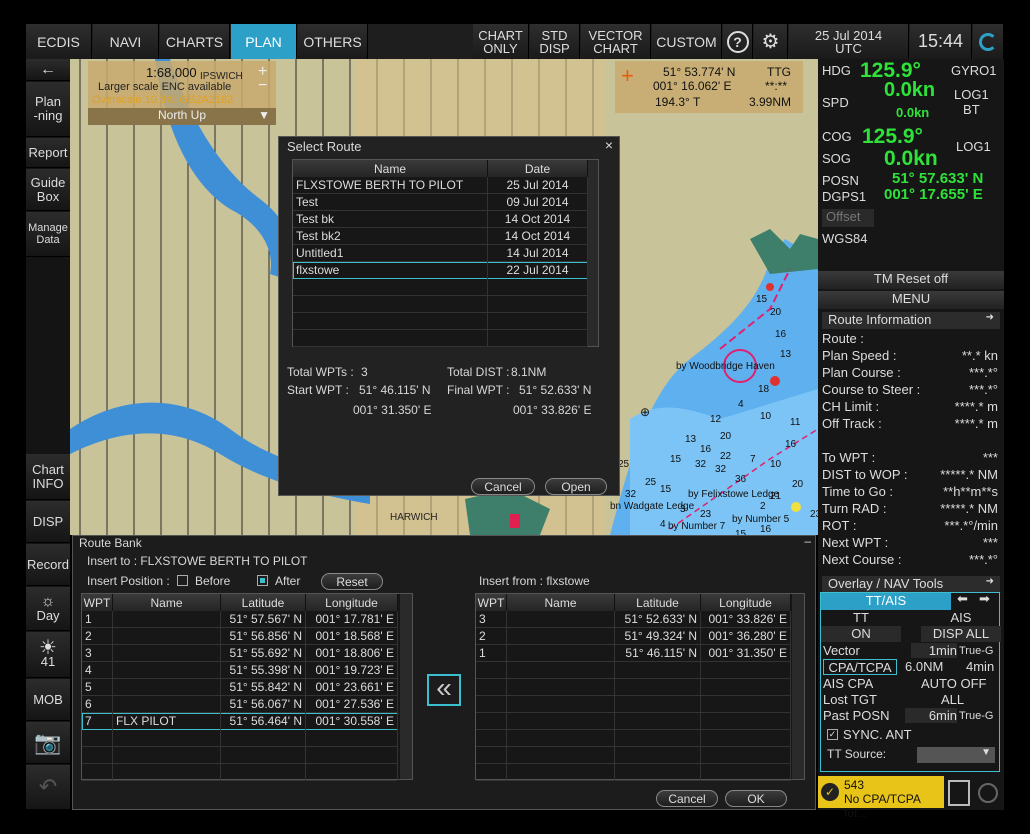  What do you see at coordinates (911, 320) in the screenshot?
I see `route-info-header: Route Information ➜` at bounding box center [911, 320].